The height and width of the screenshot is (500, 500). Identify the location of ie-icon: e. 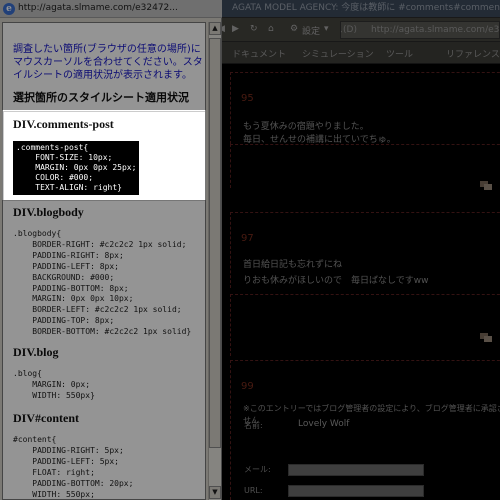
(9, 9).